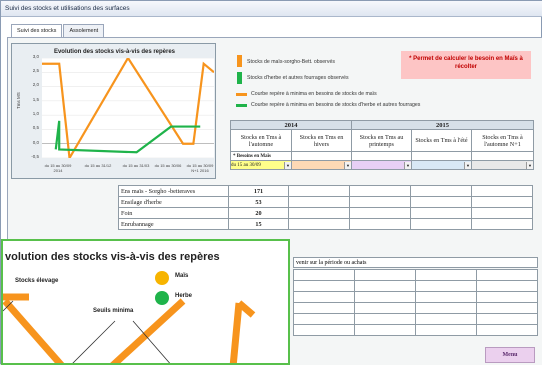 This screenshot has height=365, width=542. I want to click on ytick: 0,0, so click(35, 142).